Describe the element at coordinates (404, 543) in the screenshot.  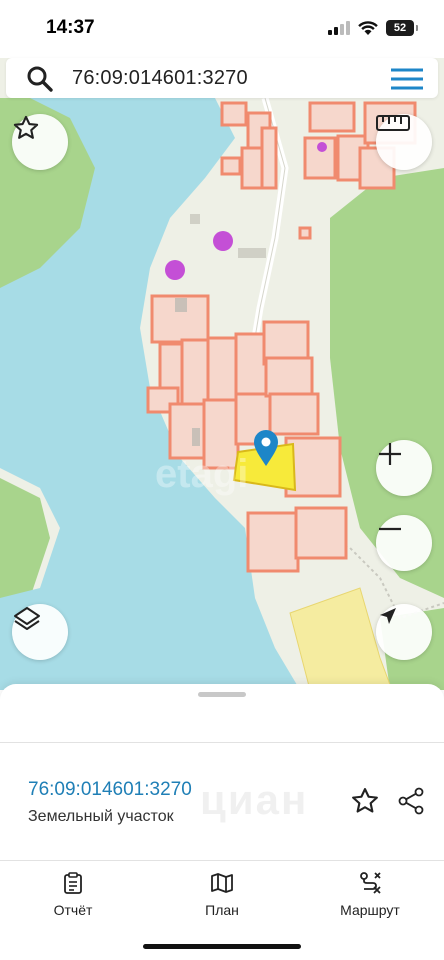
I see `zoom-out-button` at that location.